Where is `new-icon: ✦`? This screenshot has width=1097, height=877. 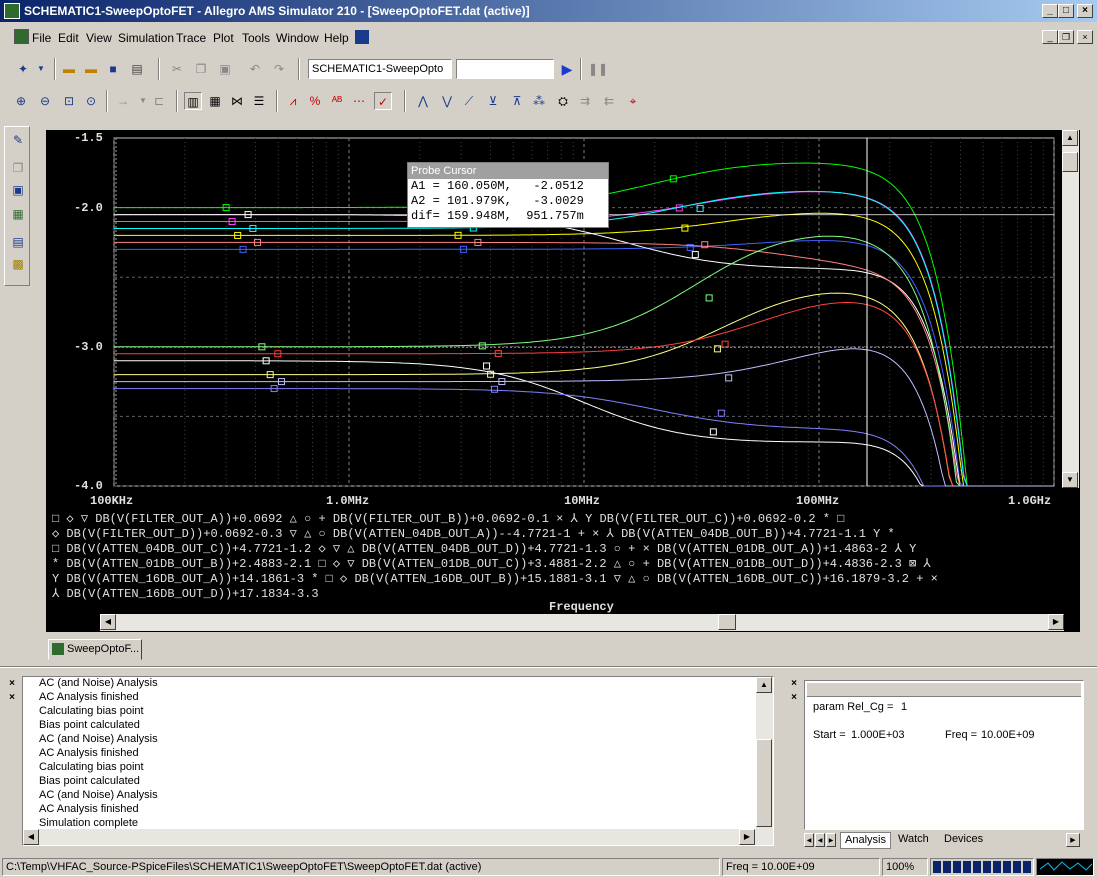
new-icon: ✦ is located at coordinates (23, 69).